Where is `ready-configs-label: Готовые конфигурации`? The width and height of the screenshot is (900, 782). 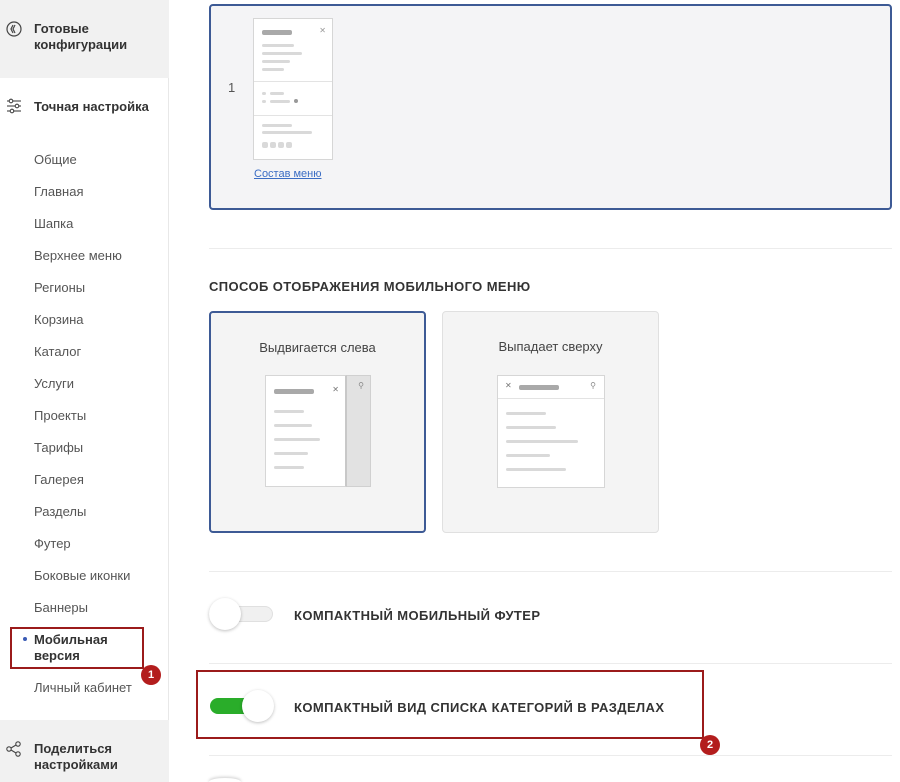
ready-configs-label: Готовые конфигурации is located at coordinates (81, 36).